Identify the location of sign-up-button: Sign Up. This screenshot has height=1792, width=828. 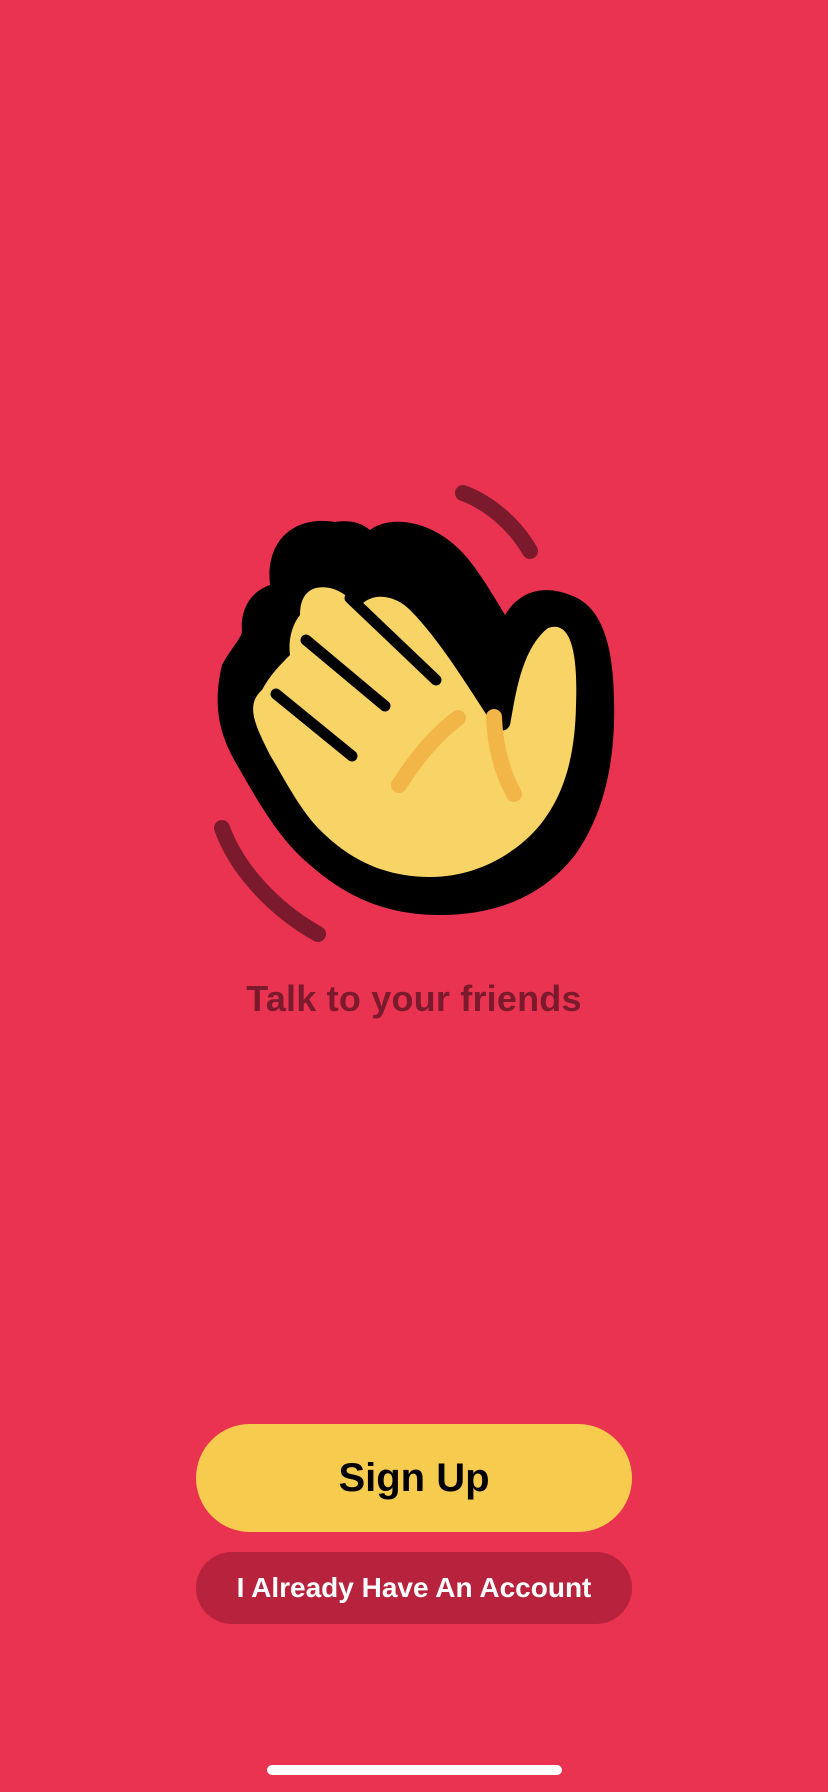
(414, 1478).